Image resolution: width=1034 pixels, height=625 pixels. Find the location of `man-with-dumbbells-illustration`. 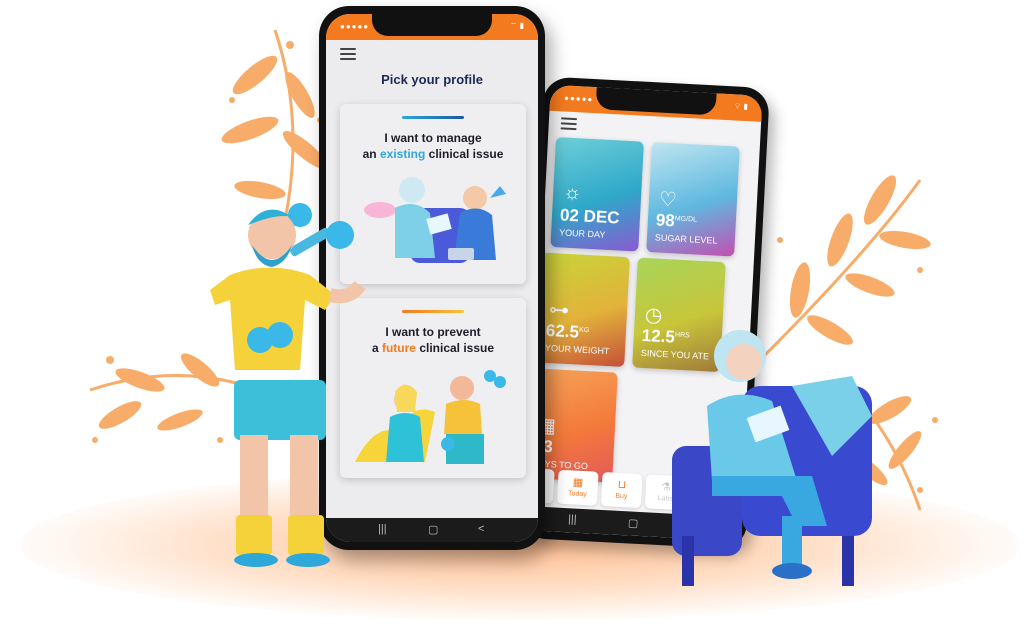

man-with-dumbbells-illustration is located at coordinates (288, 385).